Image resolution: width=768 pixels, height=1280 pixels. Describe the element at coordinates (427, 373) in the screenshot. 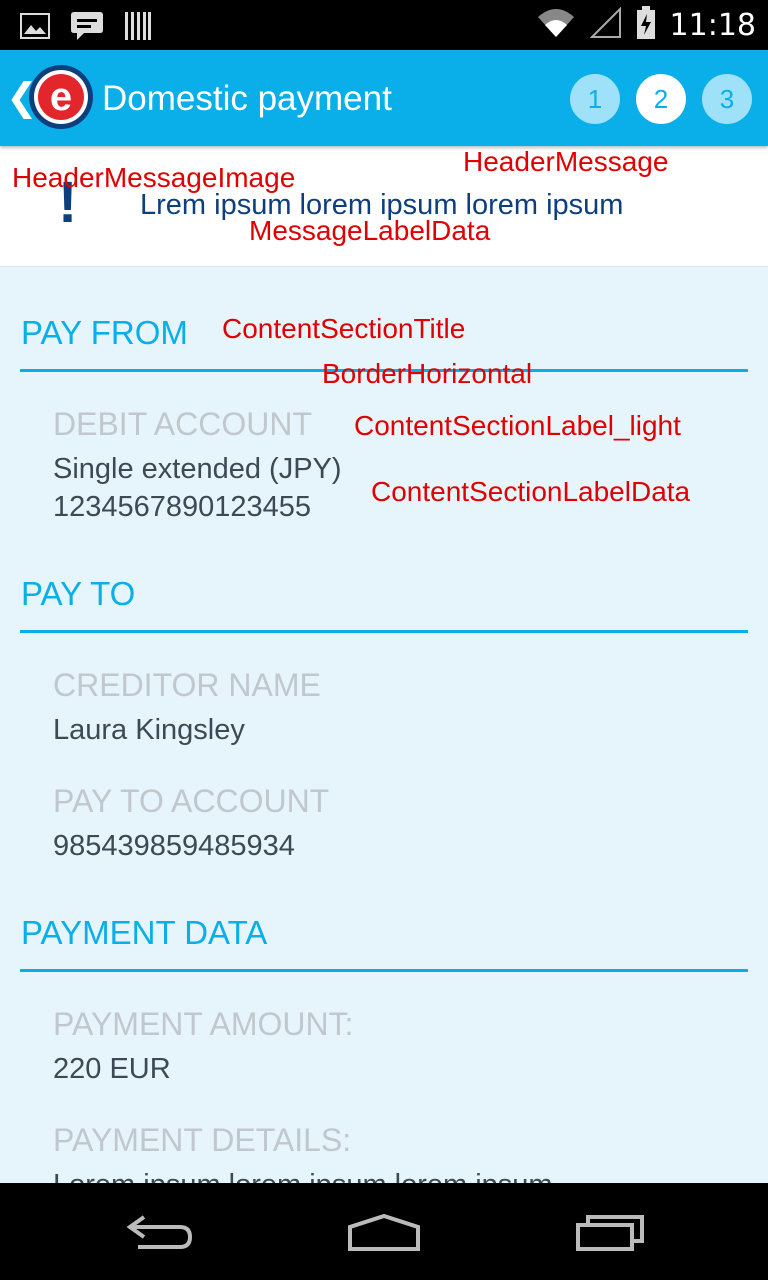

I see `annotation-border-horizontal: BorderHorizontal` at that location.